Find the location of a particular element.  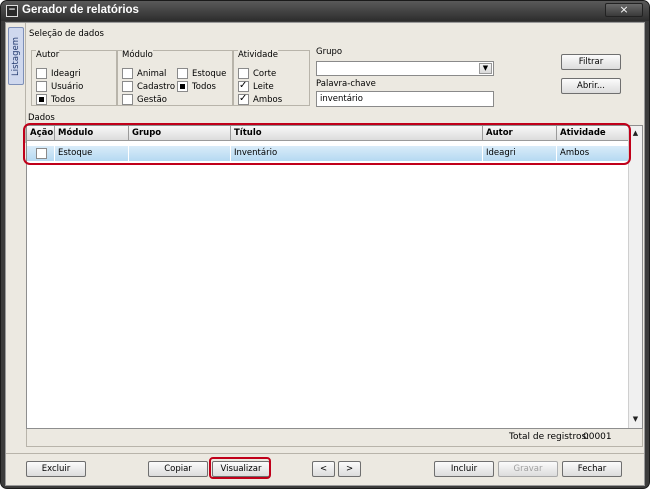

option-label: Estoque is located at coordinates (209, 73).